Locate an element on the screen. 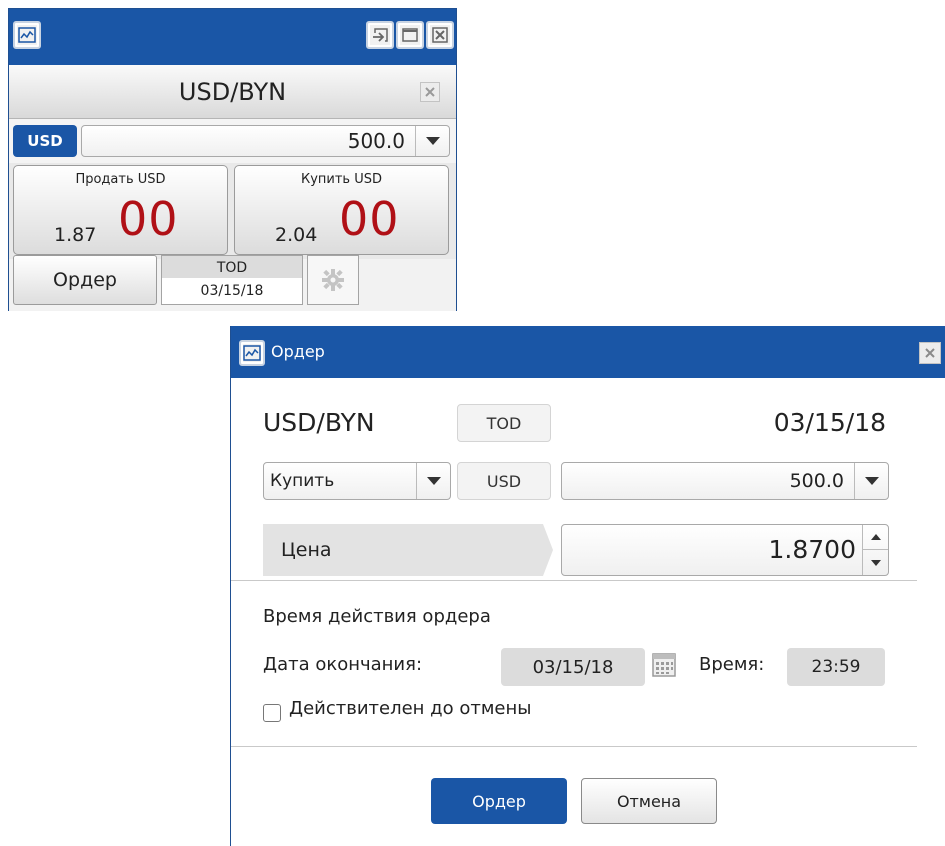 The image size is (945, 846). order-button: Ордер is located at coordinates (85, 280).